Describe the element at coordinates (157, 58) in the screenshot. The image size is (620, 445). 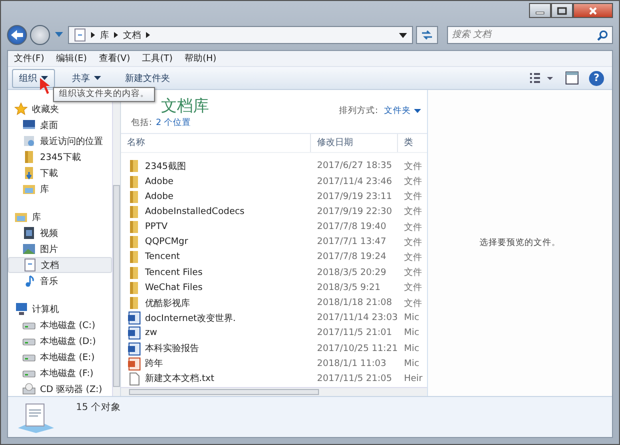
I see `menu-item: 工具(T)` at that location.